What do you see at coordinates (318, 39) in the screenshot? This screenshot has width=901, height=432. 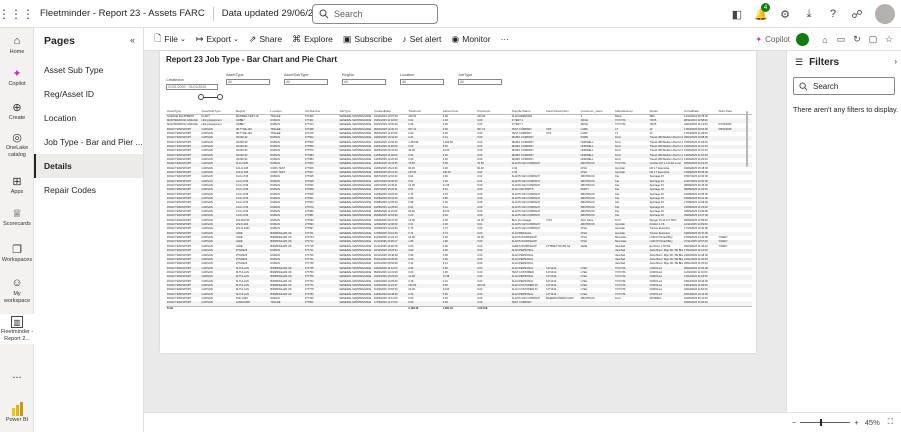 I see `explore-label: Explore` at bounding box center [318, 39].